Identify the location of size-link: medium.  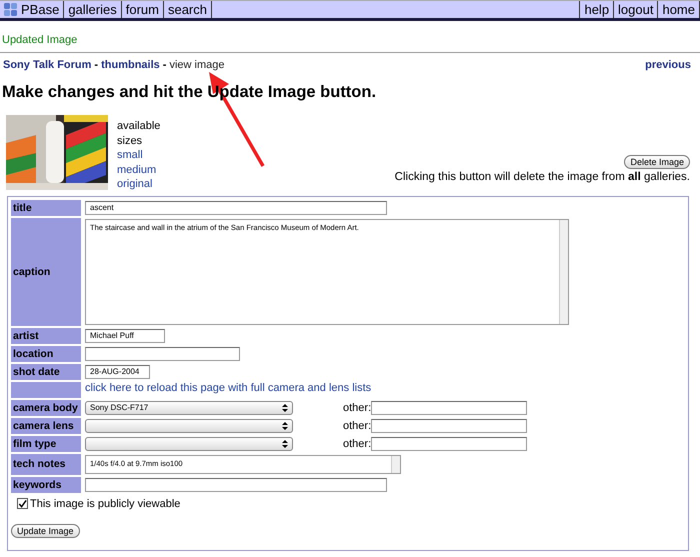
(147, 169).